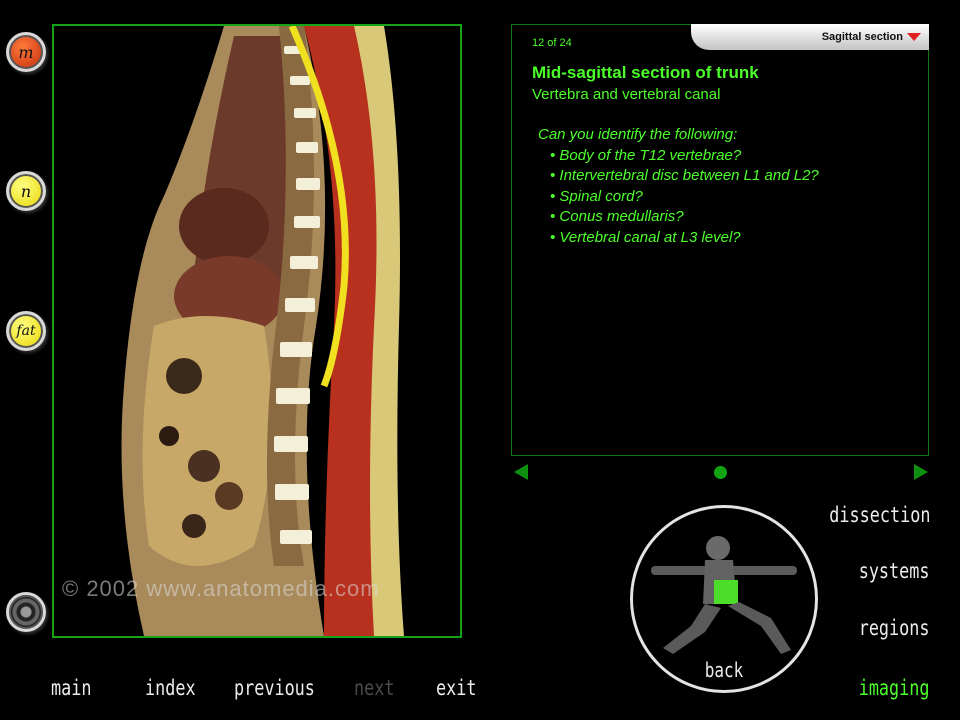 The width and height of the screenshot is (960, 720). I want to click on fat-toggle-button: fat, so click(26, 331).